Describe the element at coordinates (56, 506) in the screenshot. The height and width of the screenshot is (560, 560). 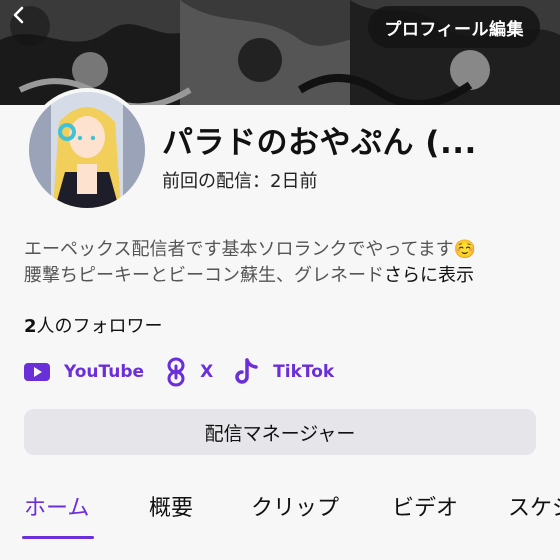
I see `tab-home: ホーム` at that location.